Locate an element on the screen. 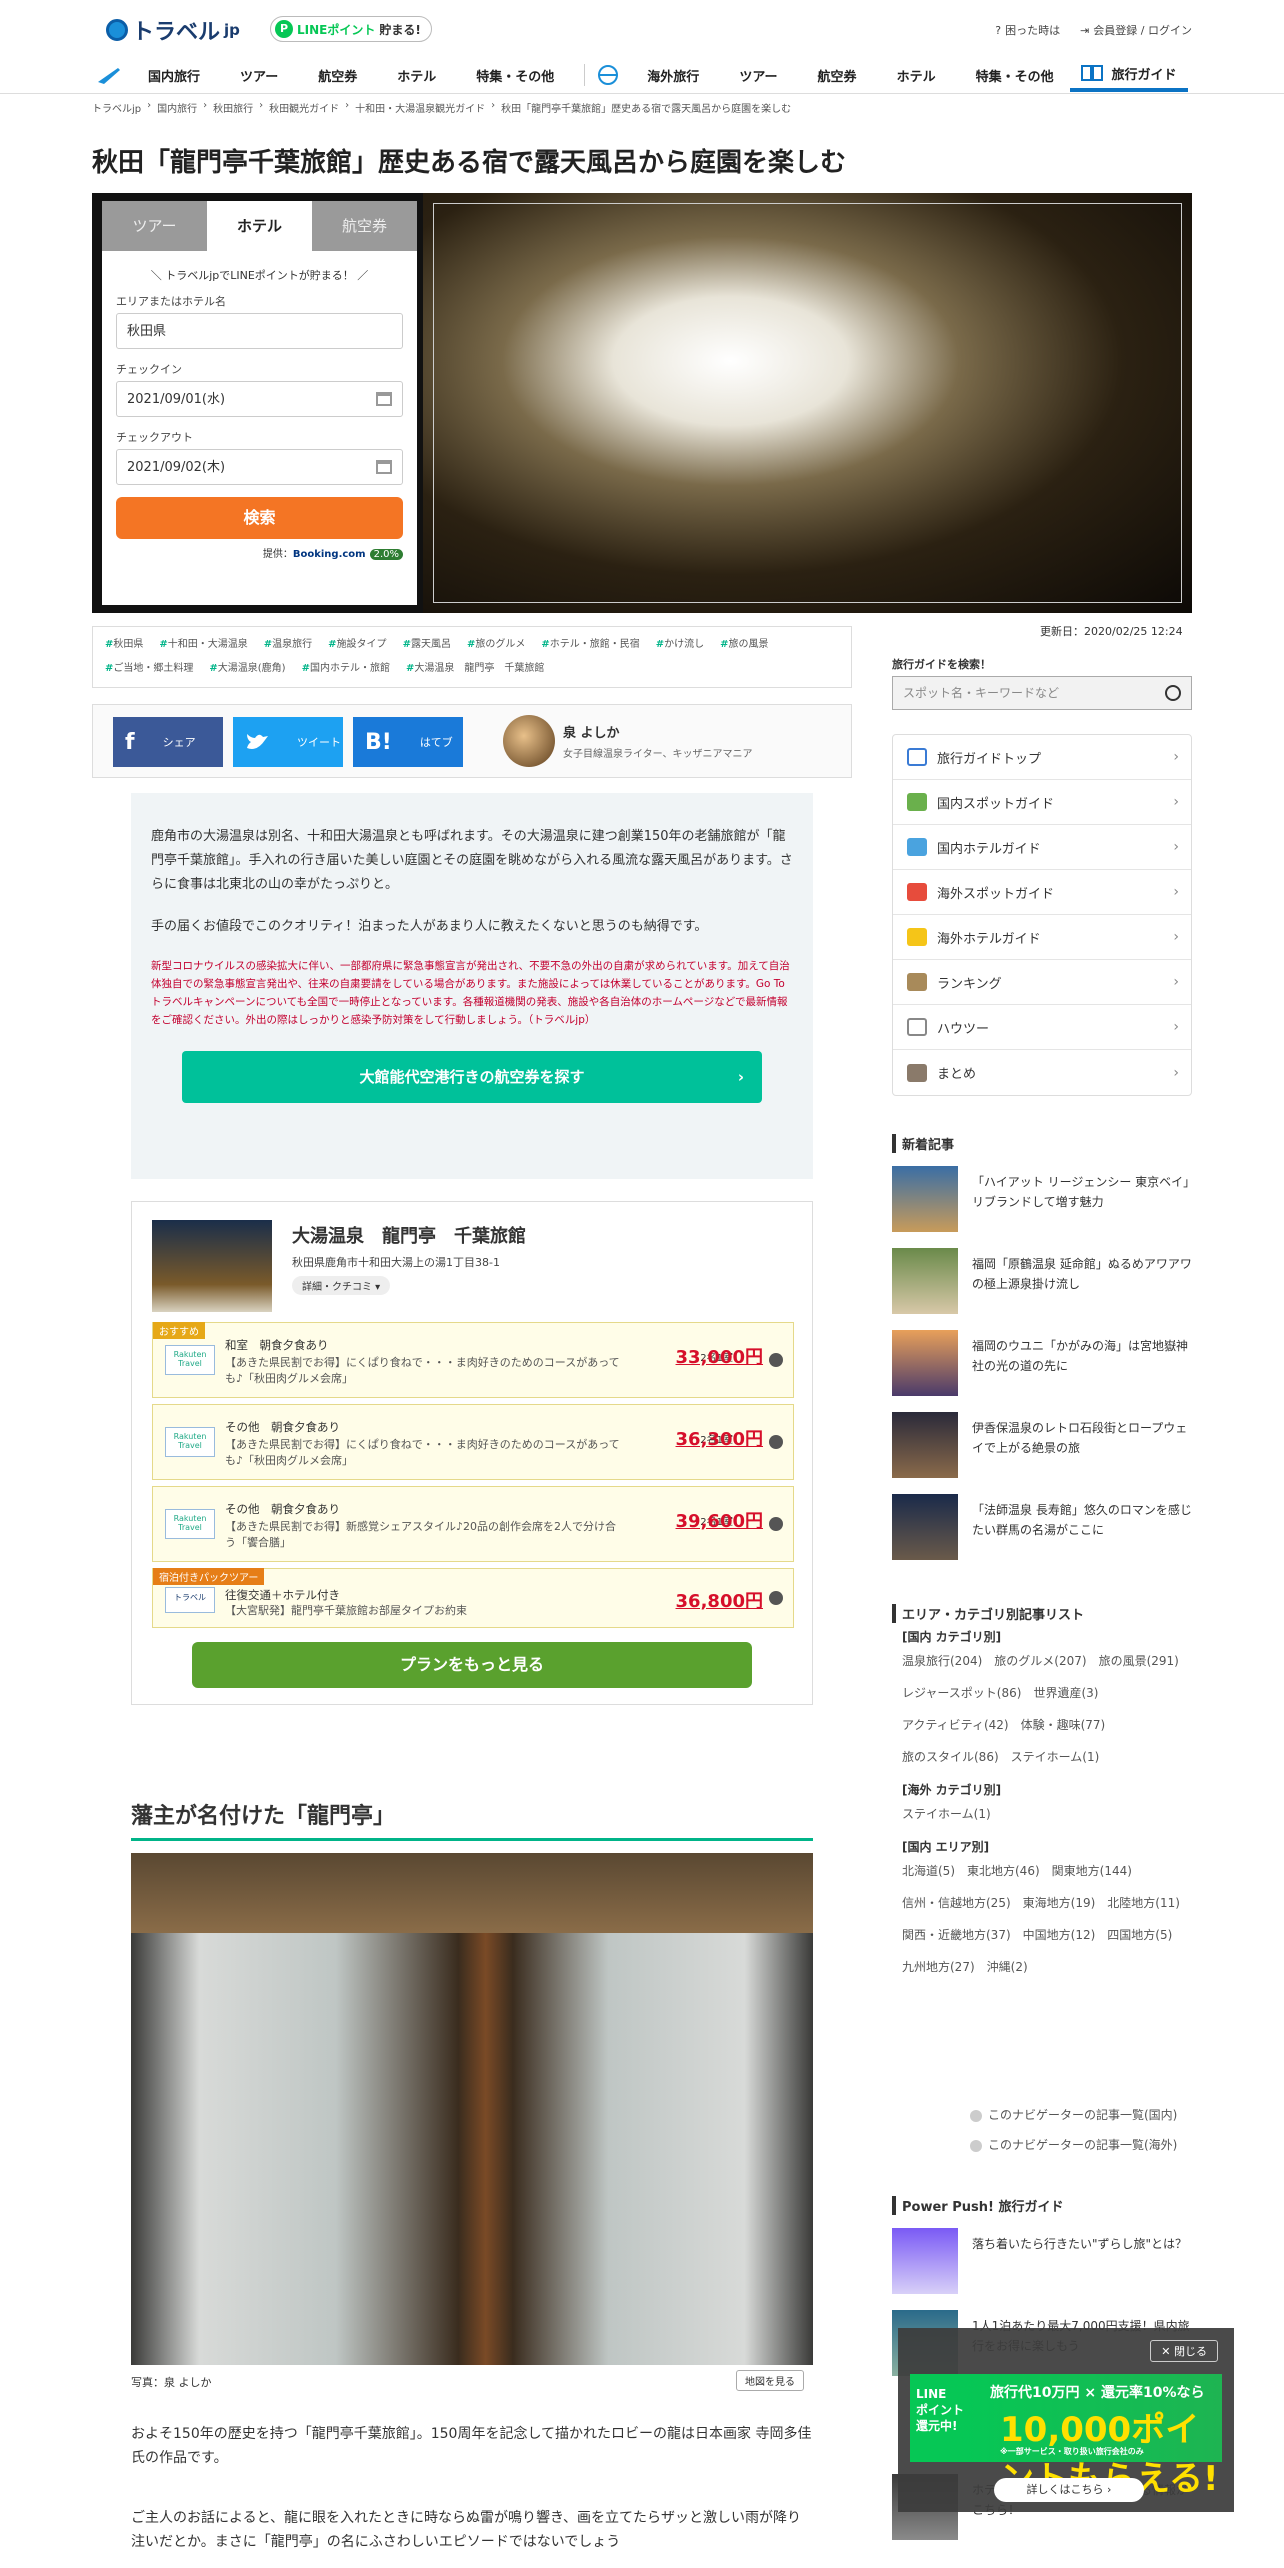 The image size is (1284, 2568). tag-link: 温泉旅行 is located at coordinates (288, 645).